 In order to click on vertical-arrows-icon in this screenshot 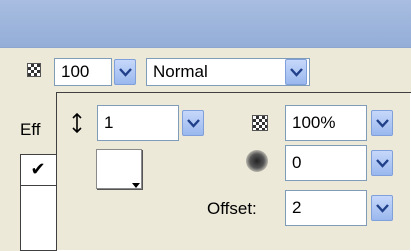, I will do `click(77, 123)`.